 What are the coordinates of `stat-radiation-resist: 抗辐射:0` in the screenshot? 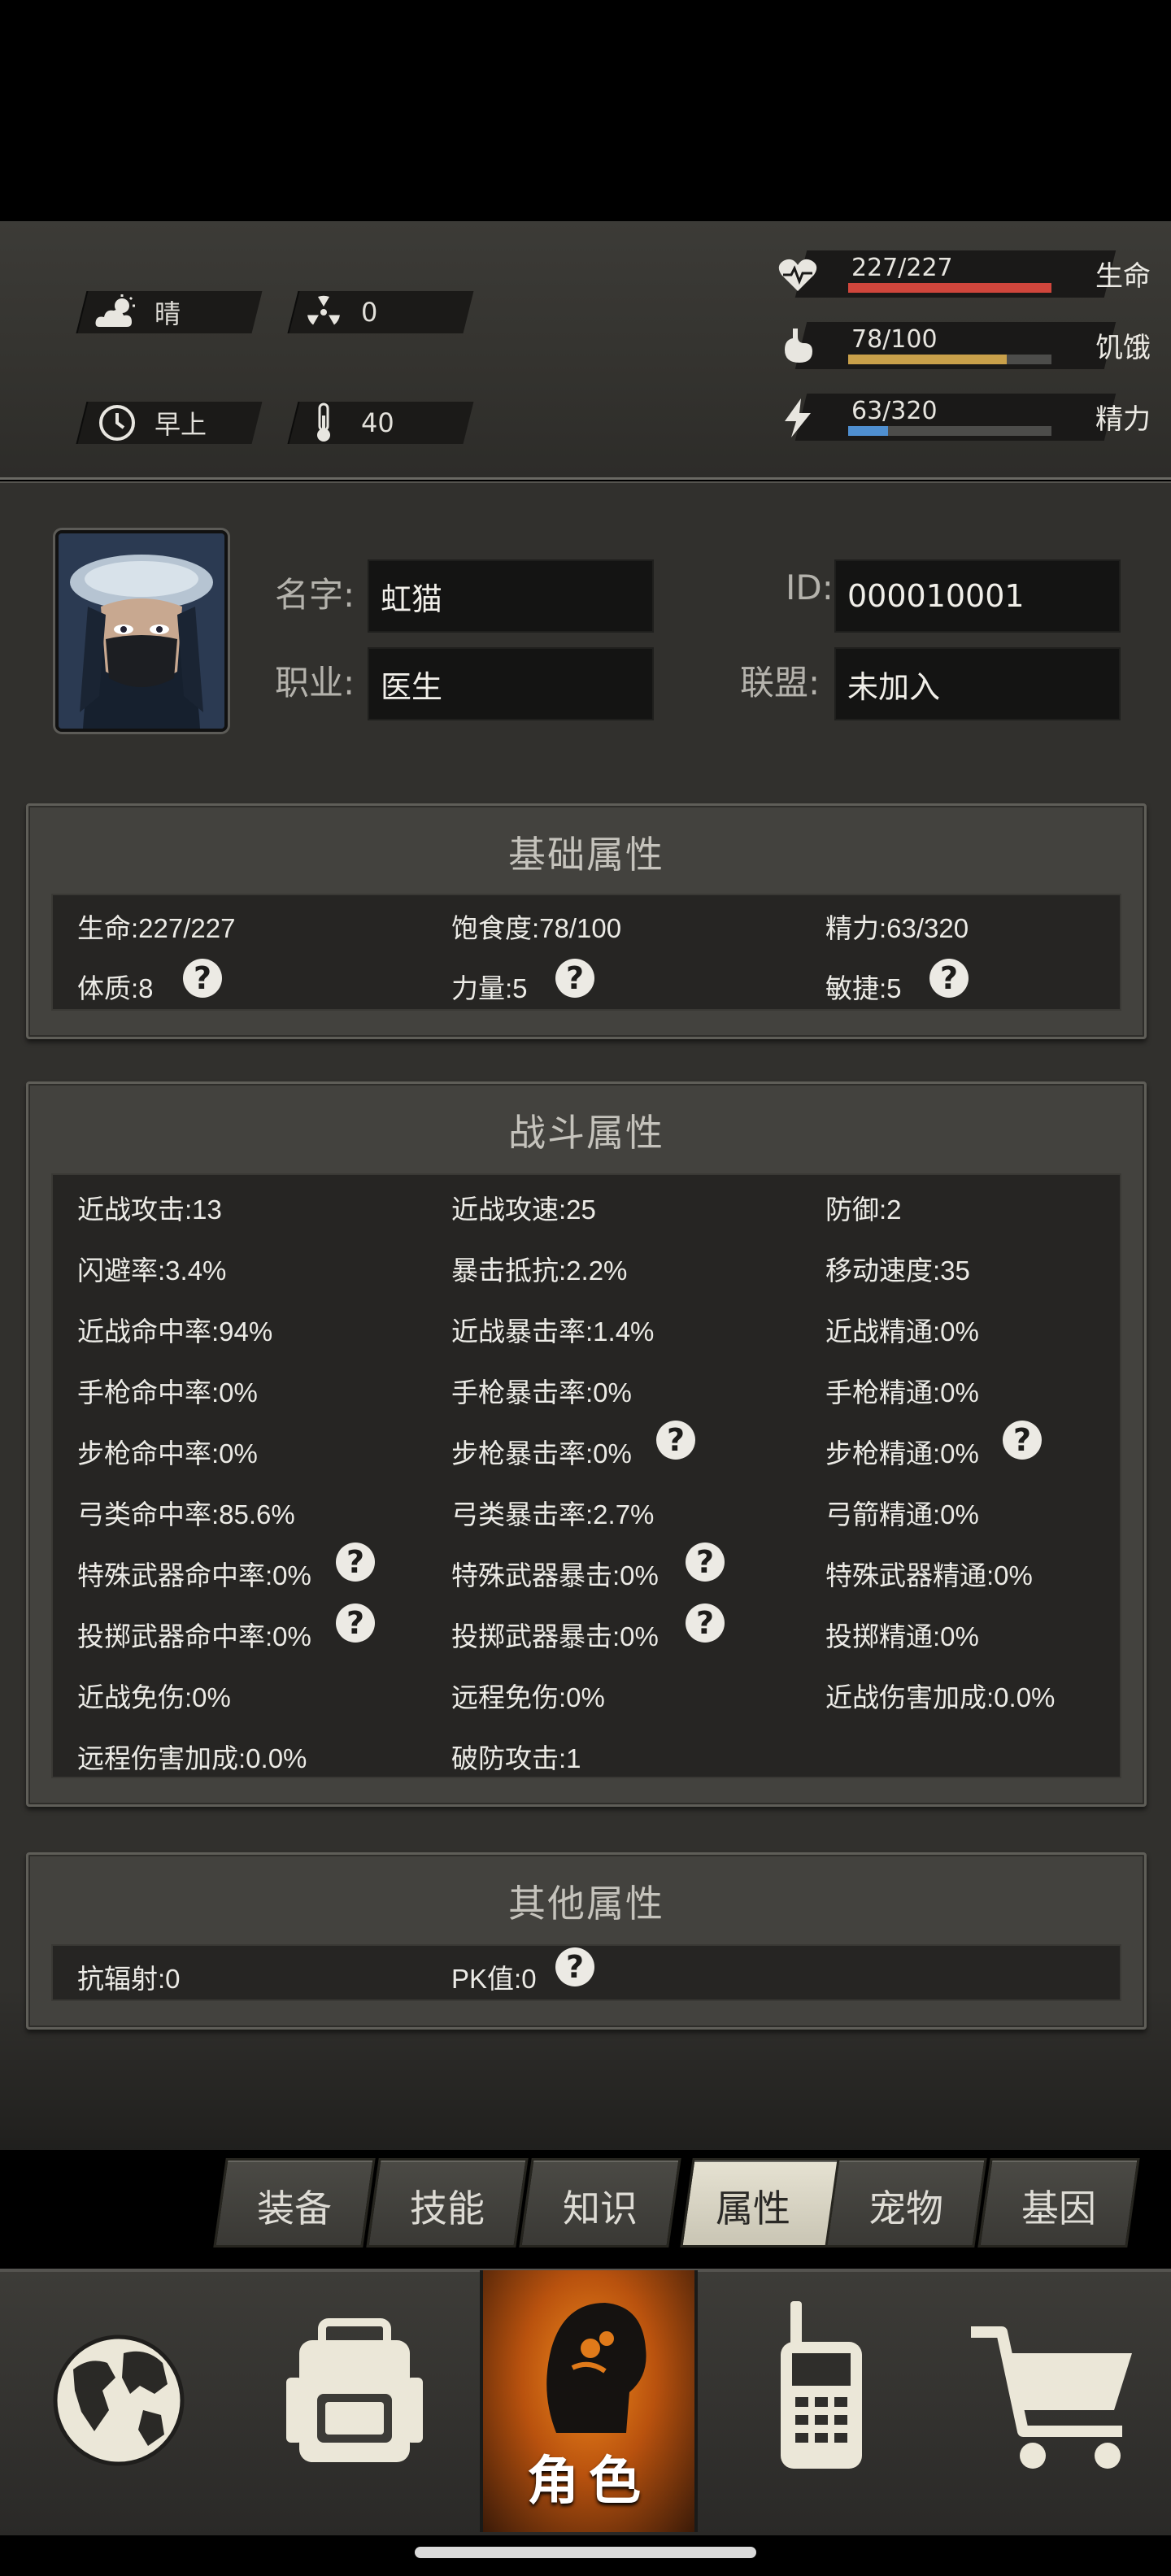 It's located at (129, 1979).